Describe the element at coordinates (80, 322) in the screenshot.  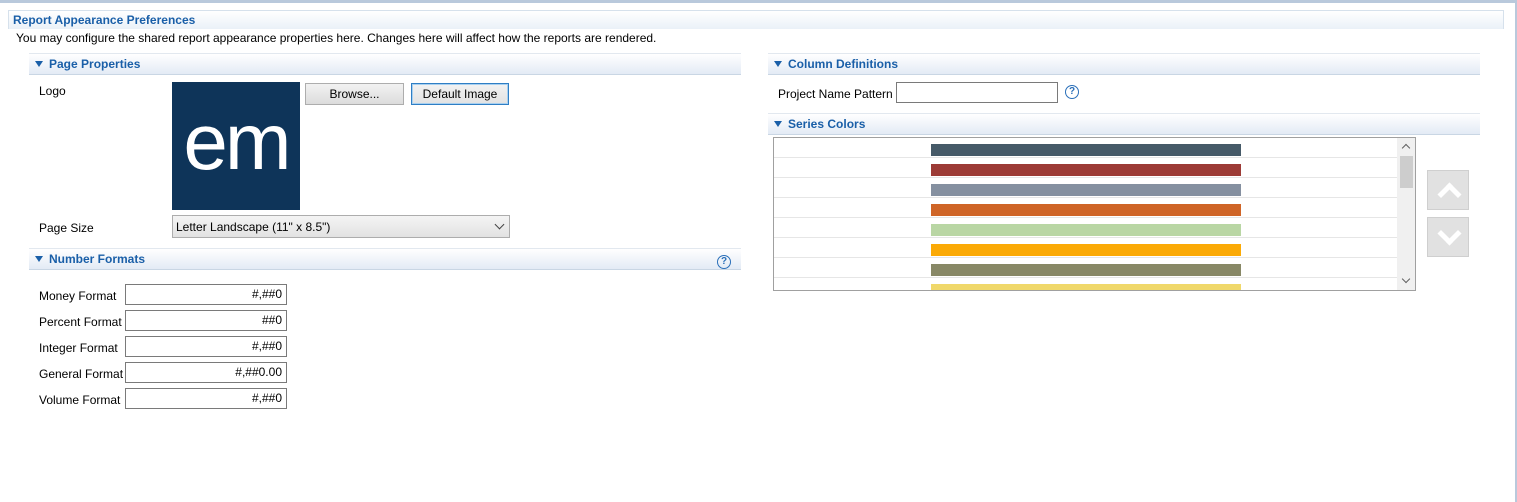
I see `percent-format-label: Percent Format` at that location.